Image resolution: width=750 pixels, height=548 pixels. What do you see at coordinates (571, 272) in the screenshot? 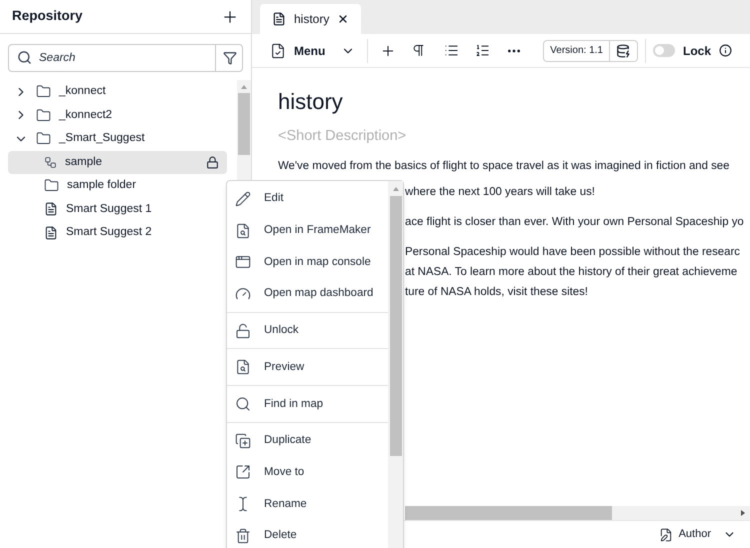
I see `paragraph-line: at NASA. To learn more about the history of their great achieveme` at bounding box center [571, 272].